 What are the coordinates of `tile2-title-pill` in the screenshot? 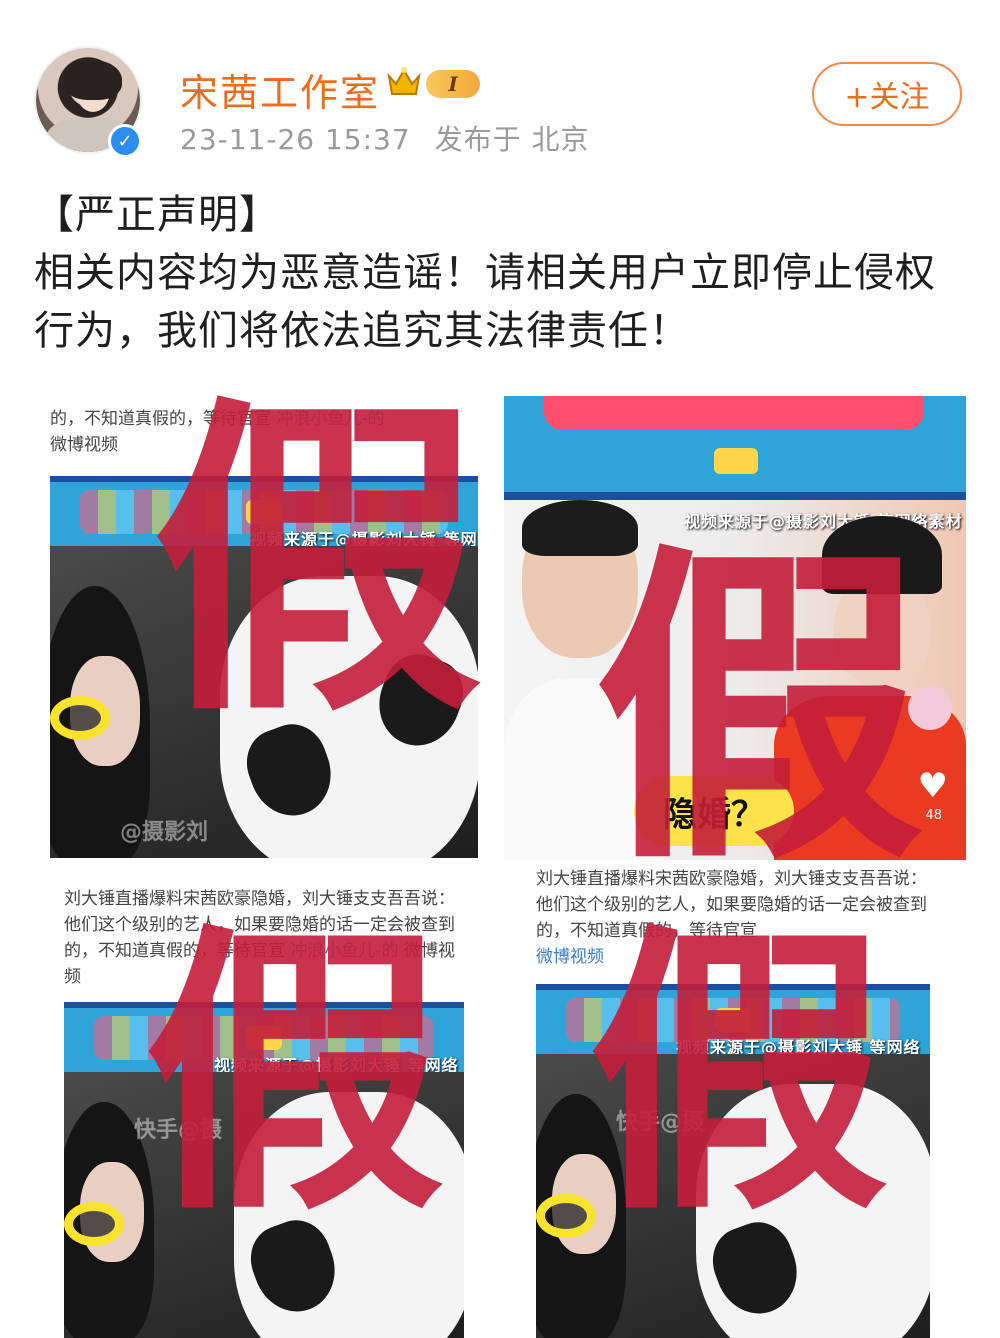 It's located at (734, 413).